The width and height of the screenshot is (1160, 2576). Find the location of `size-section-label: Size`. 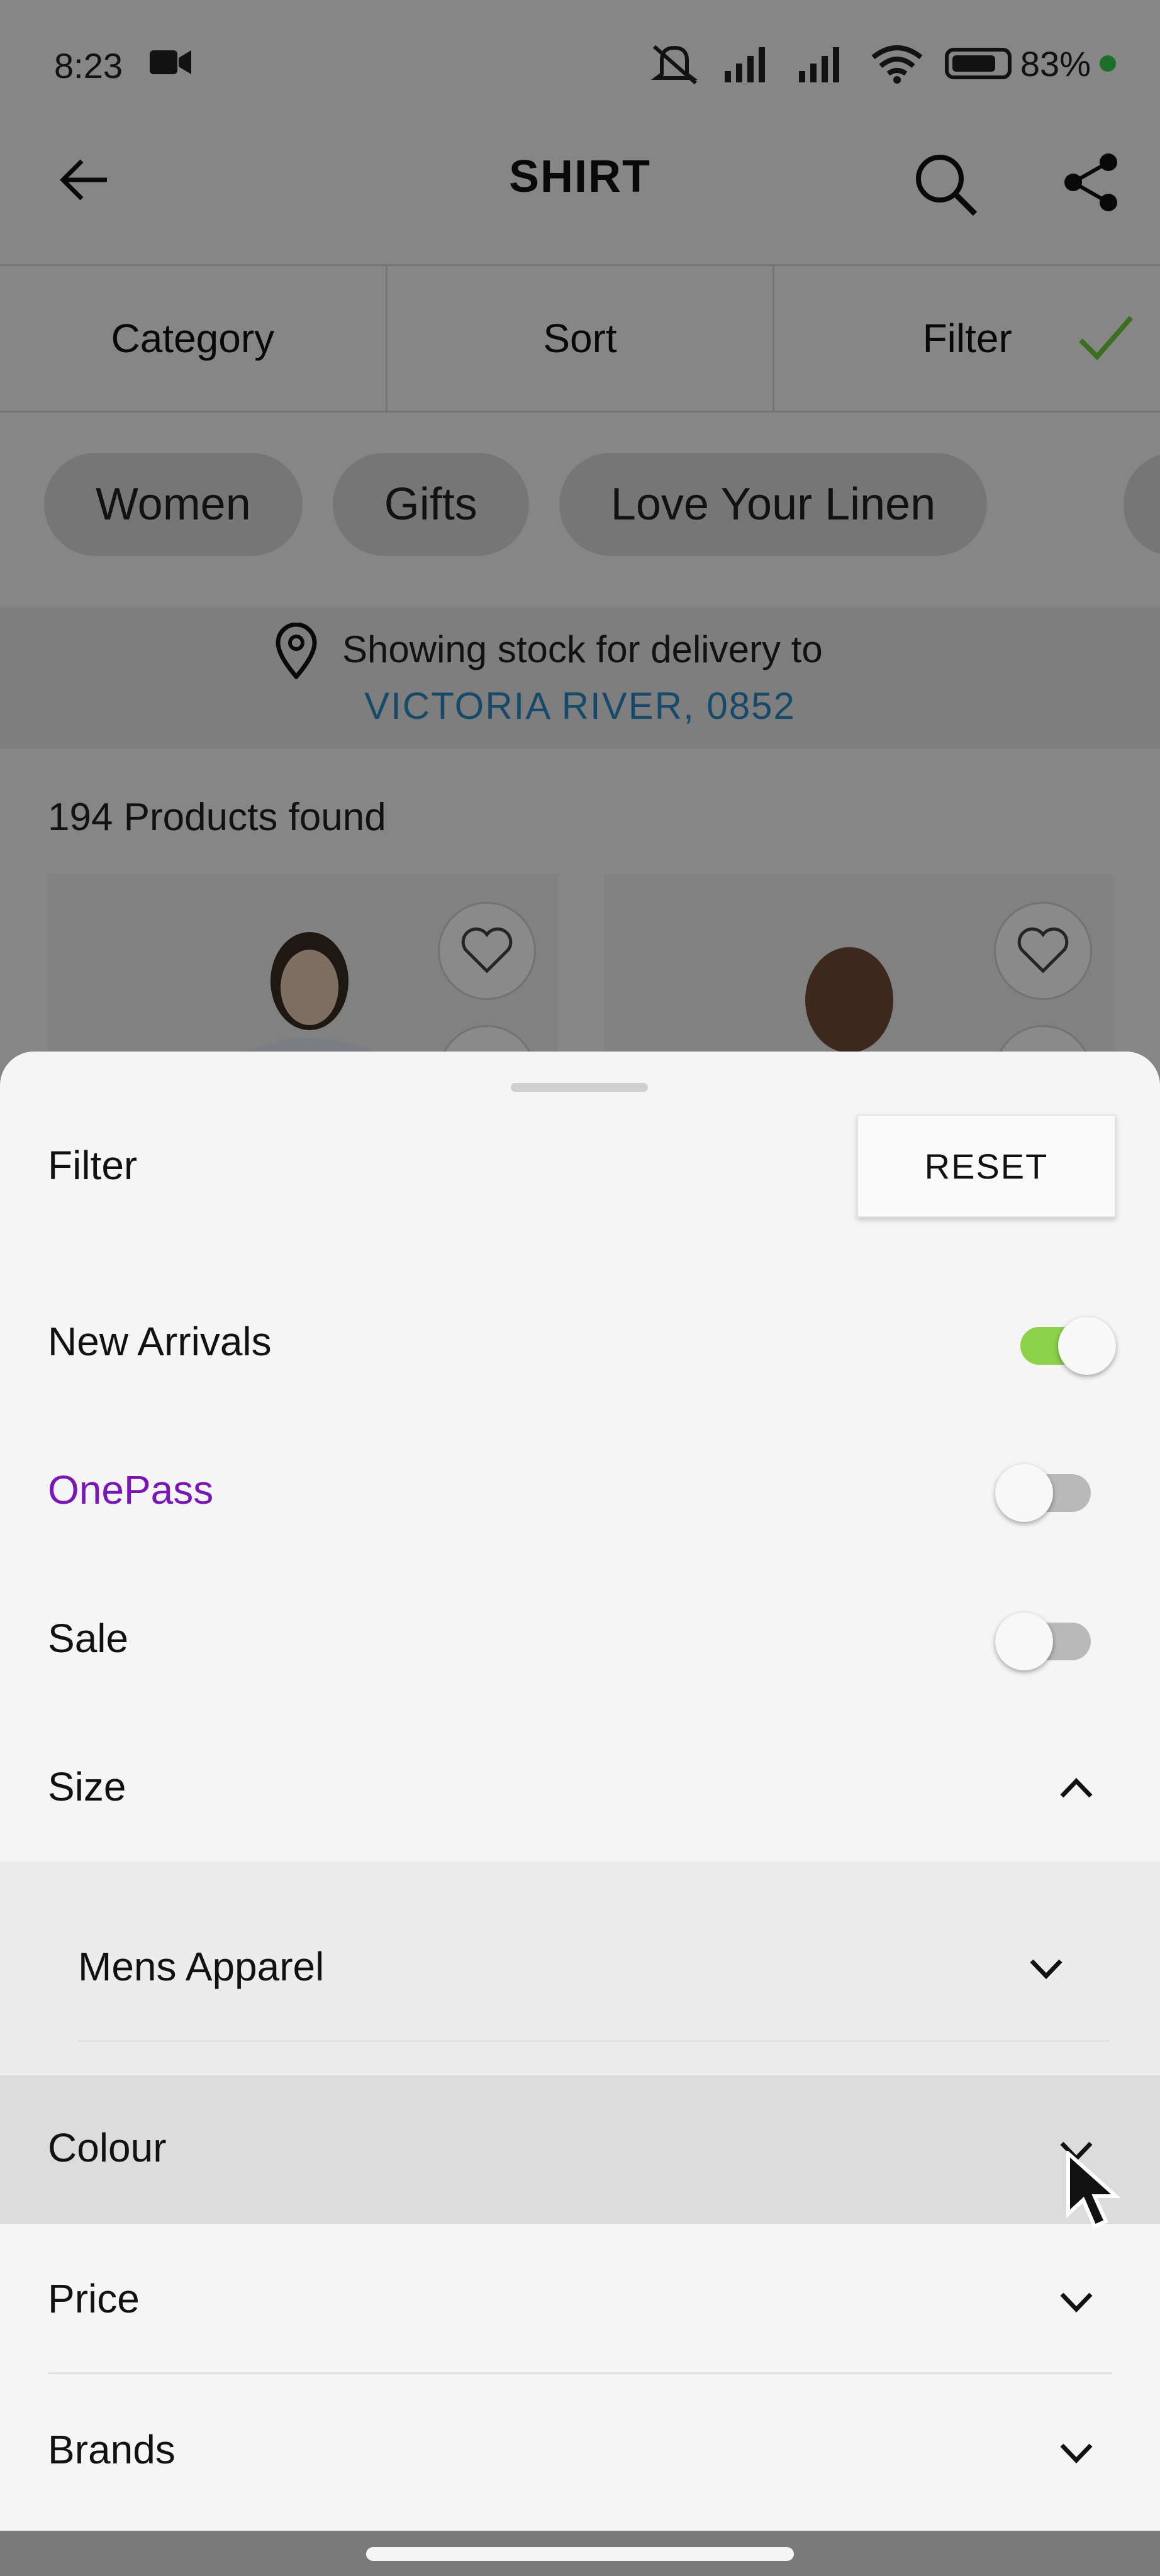

size-section-label: Size is located at coordinates (87, 1786).